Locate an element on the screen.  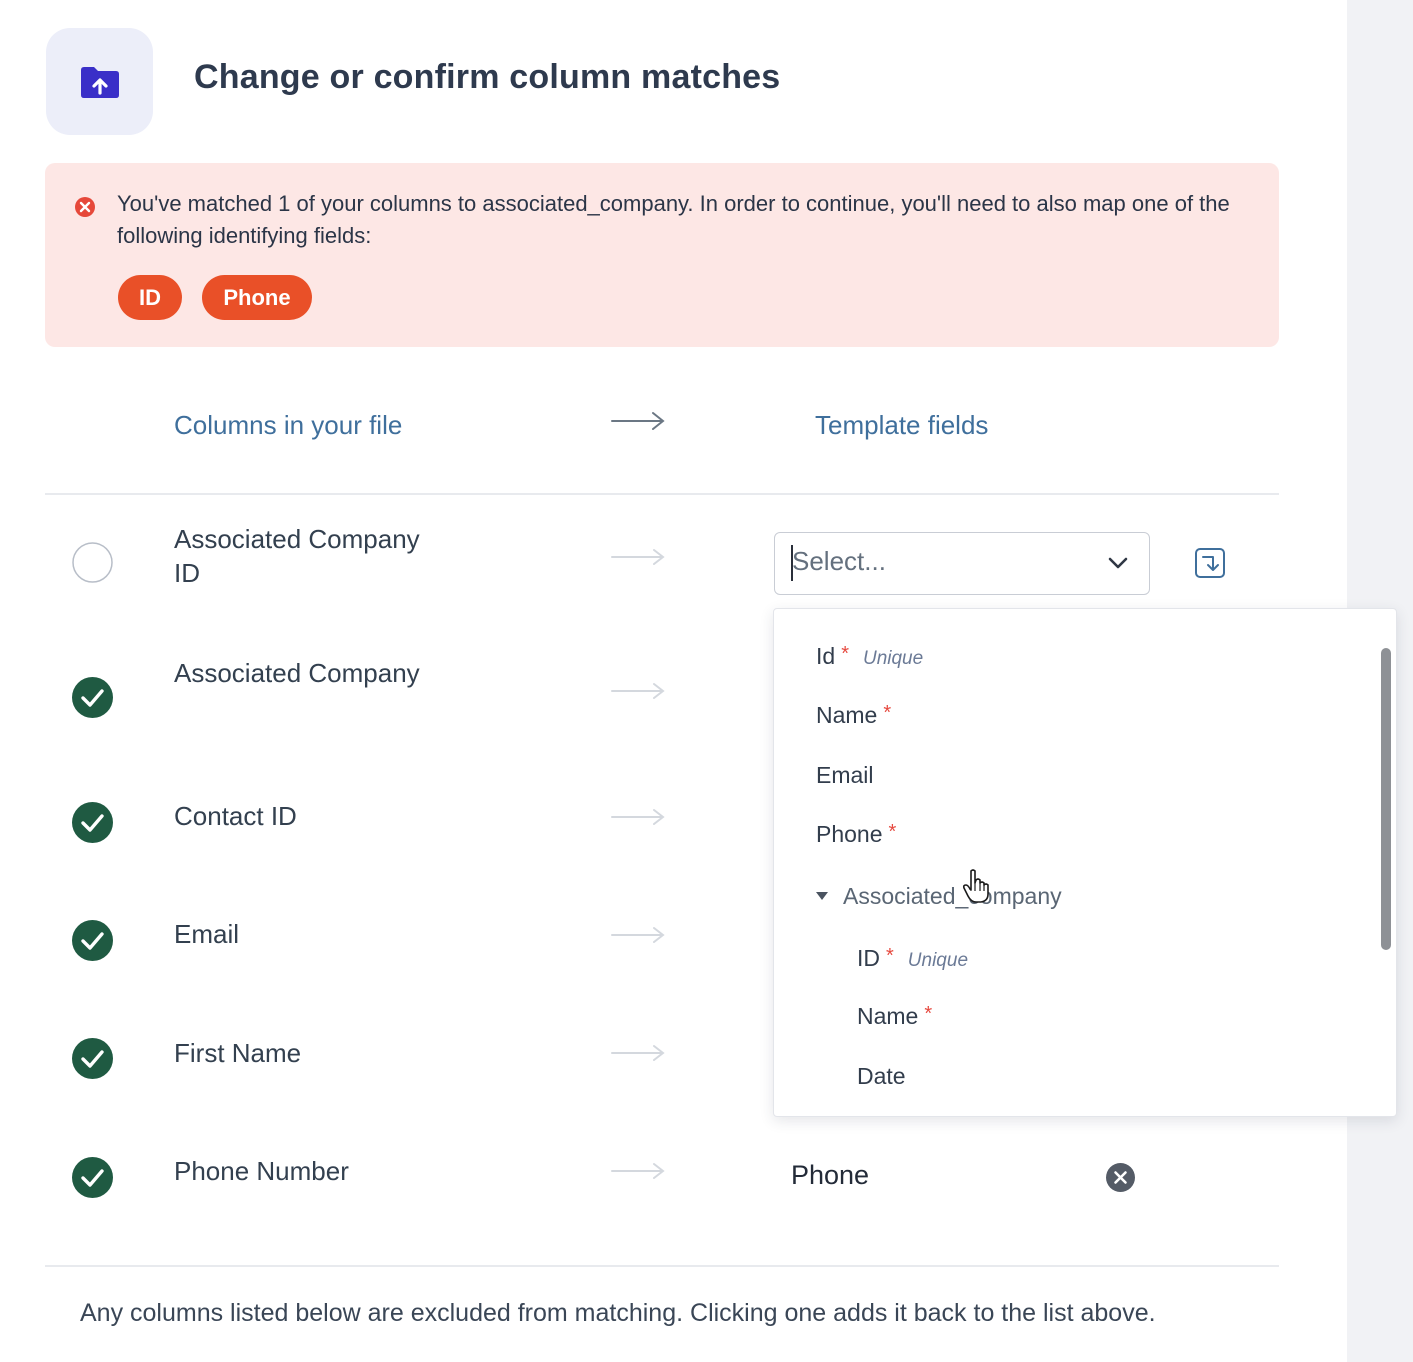
dropdown-option-phone: Phone * is located at coordinates (856, 834).